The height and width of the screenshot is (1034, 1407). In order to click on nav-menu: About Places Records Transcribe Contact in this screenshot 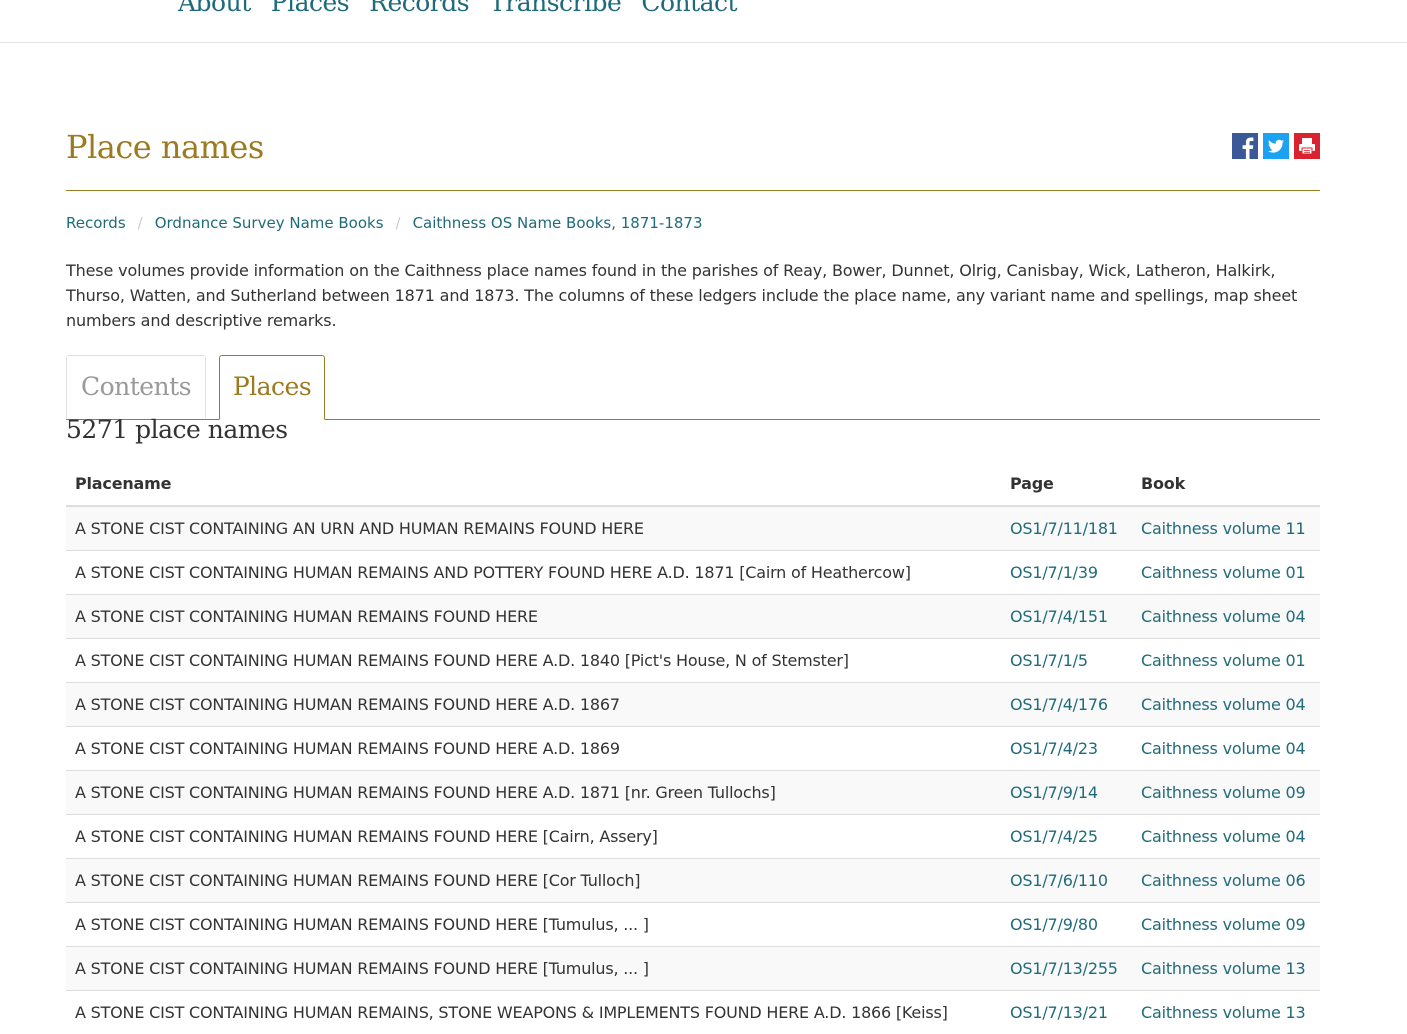, I will do `click(467, 8)`.